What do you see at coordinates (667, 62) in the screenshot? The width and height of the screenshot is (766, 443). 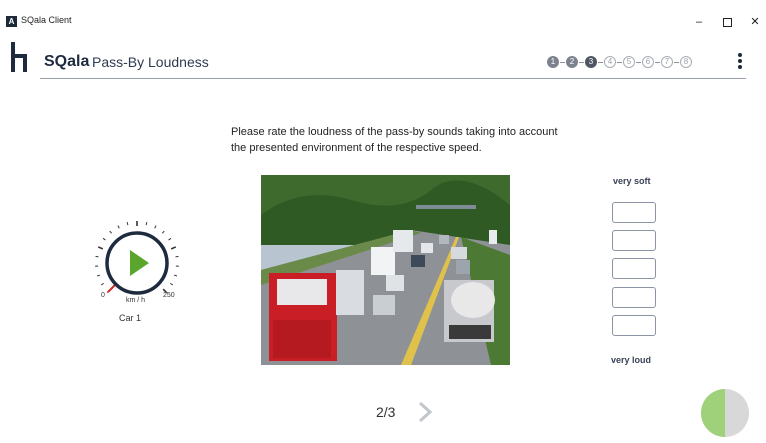 I see `step-7: 7` at bounding box center [667, 62].